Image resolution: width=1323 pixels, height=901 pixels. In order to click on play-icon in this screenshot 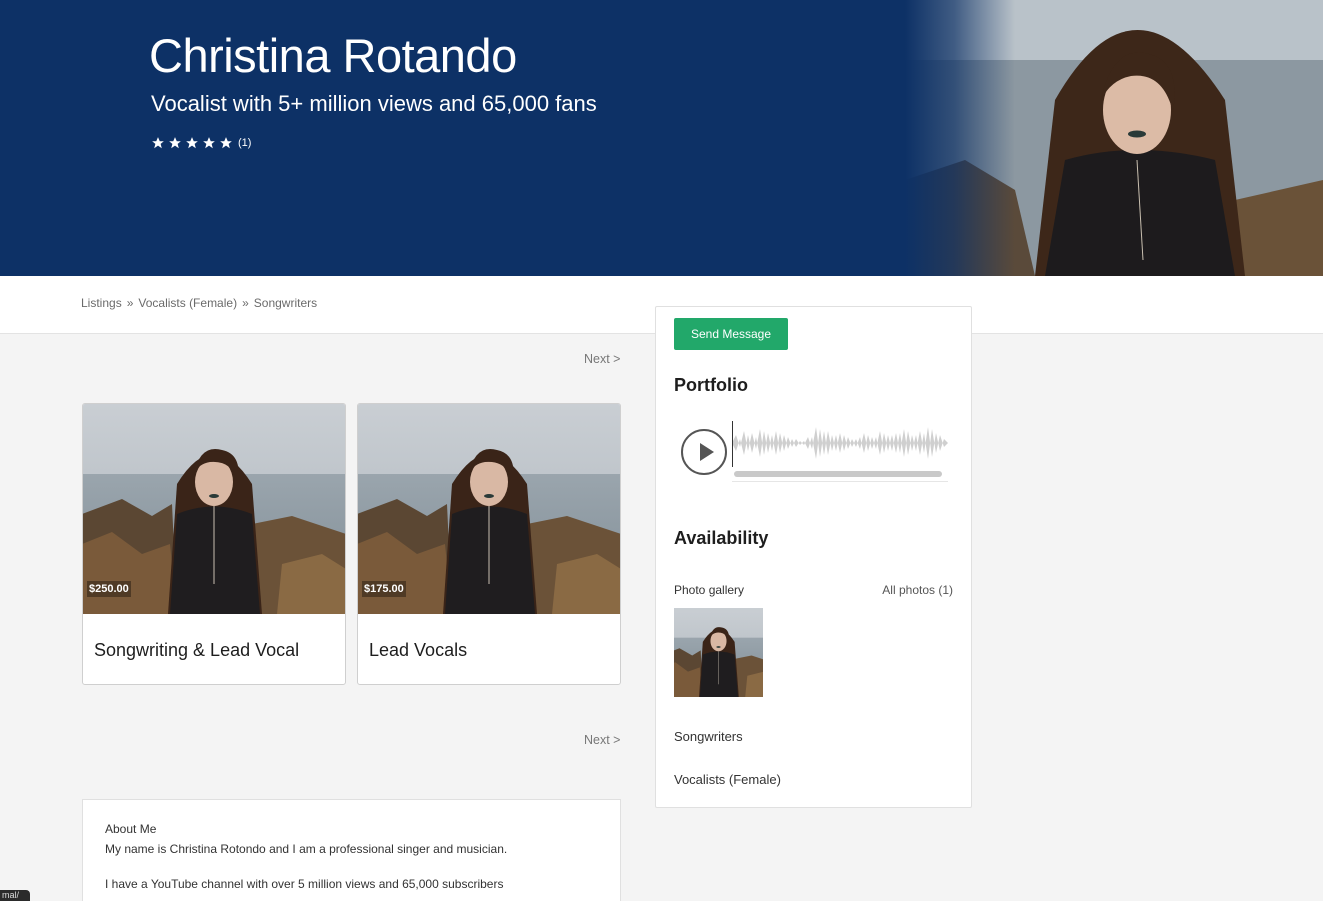, I will do `click(704, 452)`.